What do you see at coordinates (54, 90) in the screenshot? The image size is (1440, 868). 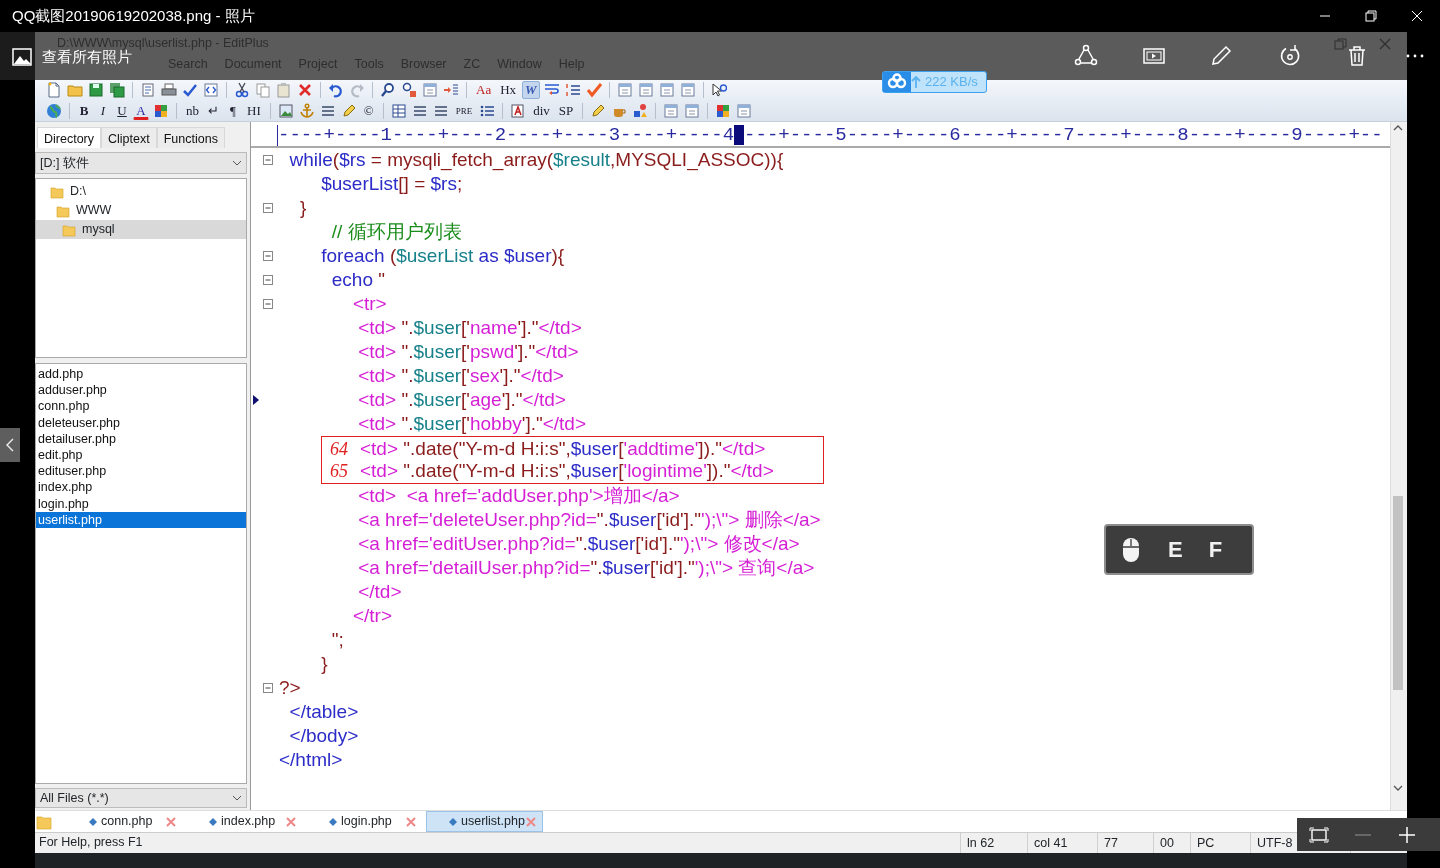 I see `document-icon` at bounding box center [54, 90].